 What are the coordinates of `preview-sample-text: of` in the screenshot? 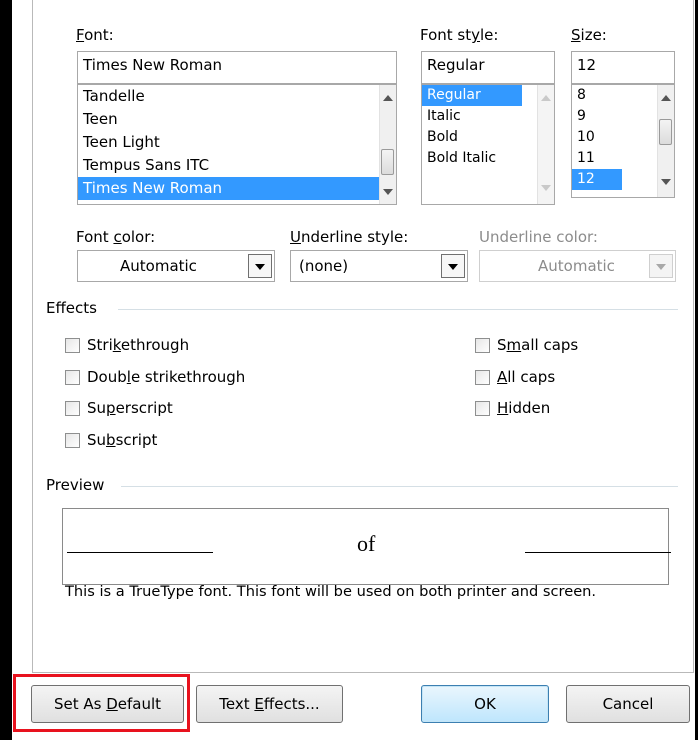 It's located at (366, 543).